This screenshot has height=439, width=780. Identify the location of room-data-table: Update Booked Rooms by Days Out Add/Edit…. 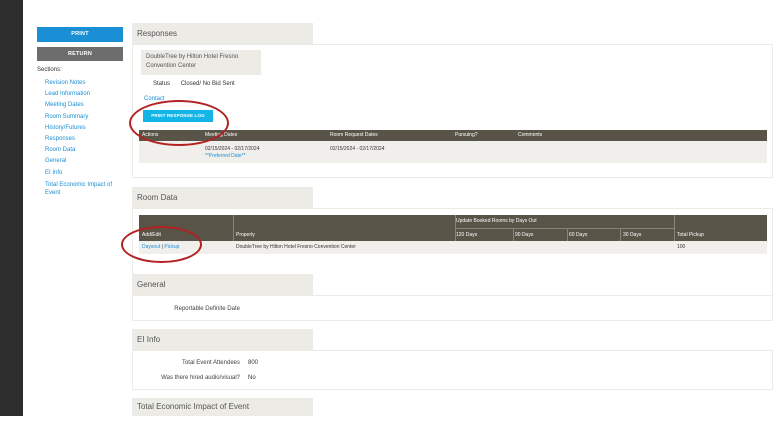
(453, 234).